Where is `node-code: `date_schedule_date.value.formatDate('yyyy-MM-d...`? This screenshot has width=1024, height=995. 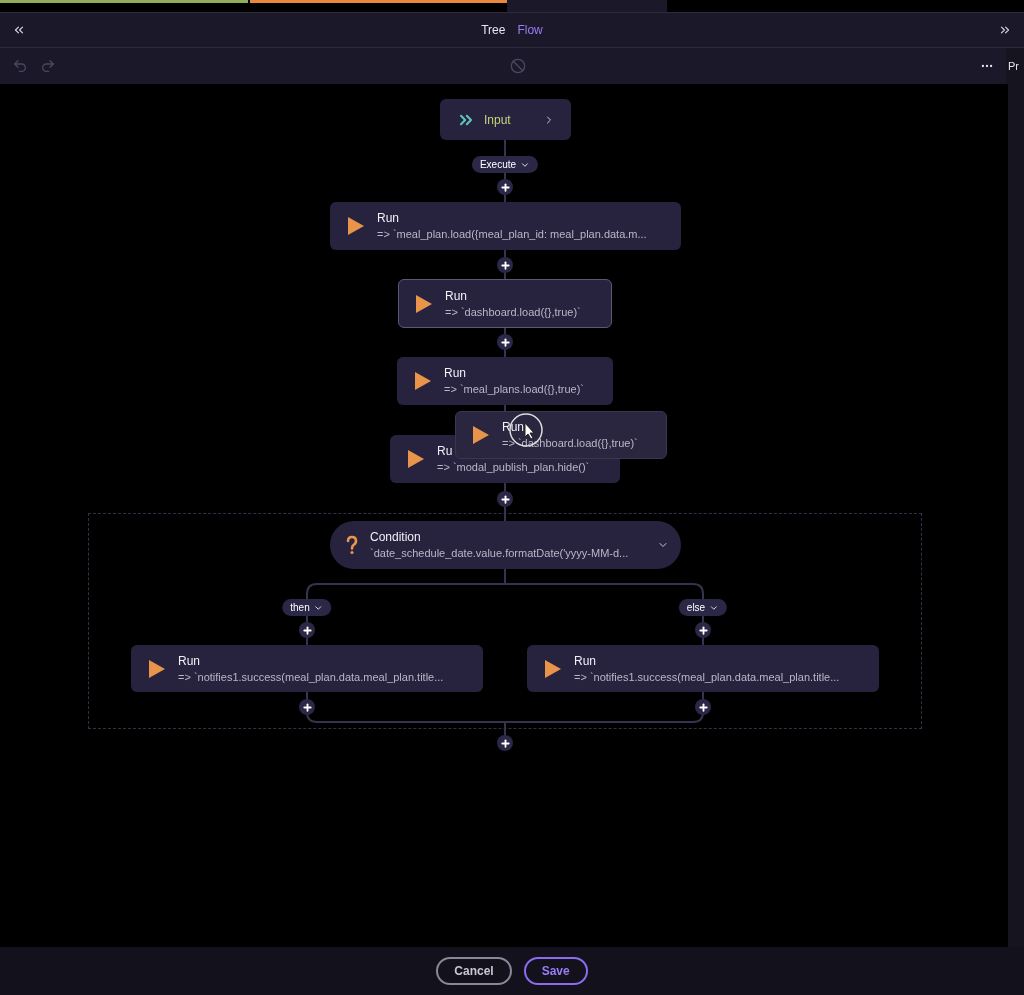 node-code: `date_schedule_date.value.formatDate('yyyy-MM-d... is located at coordinates (500, 553).